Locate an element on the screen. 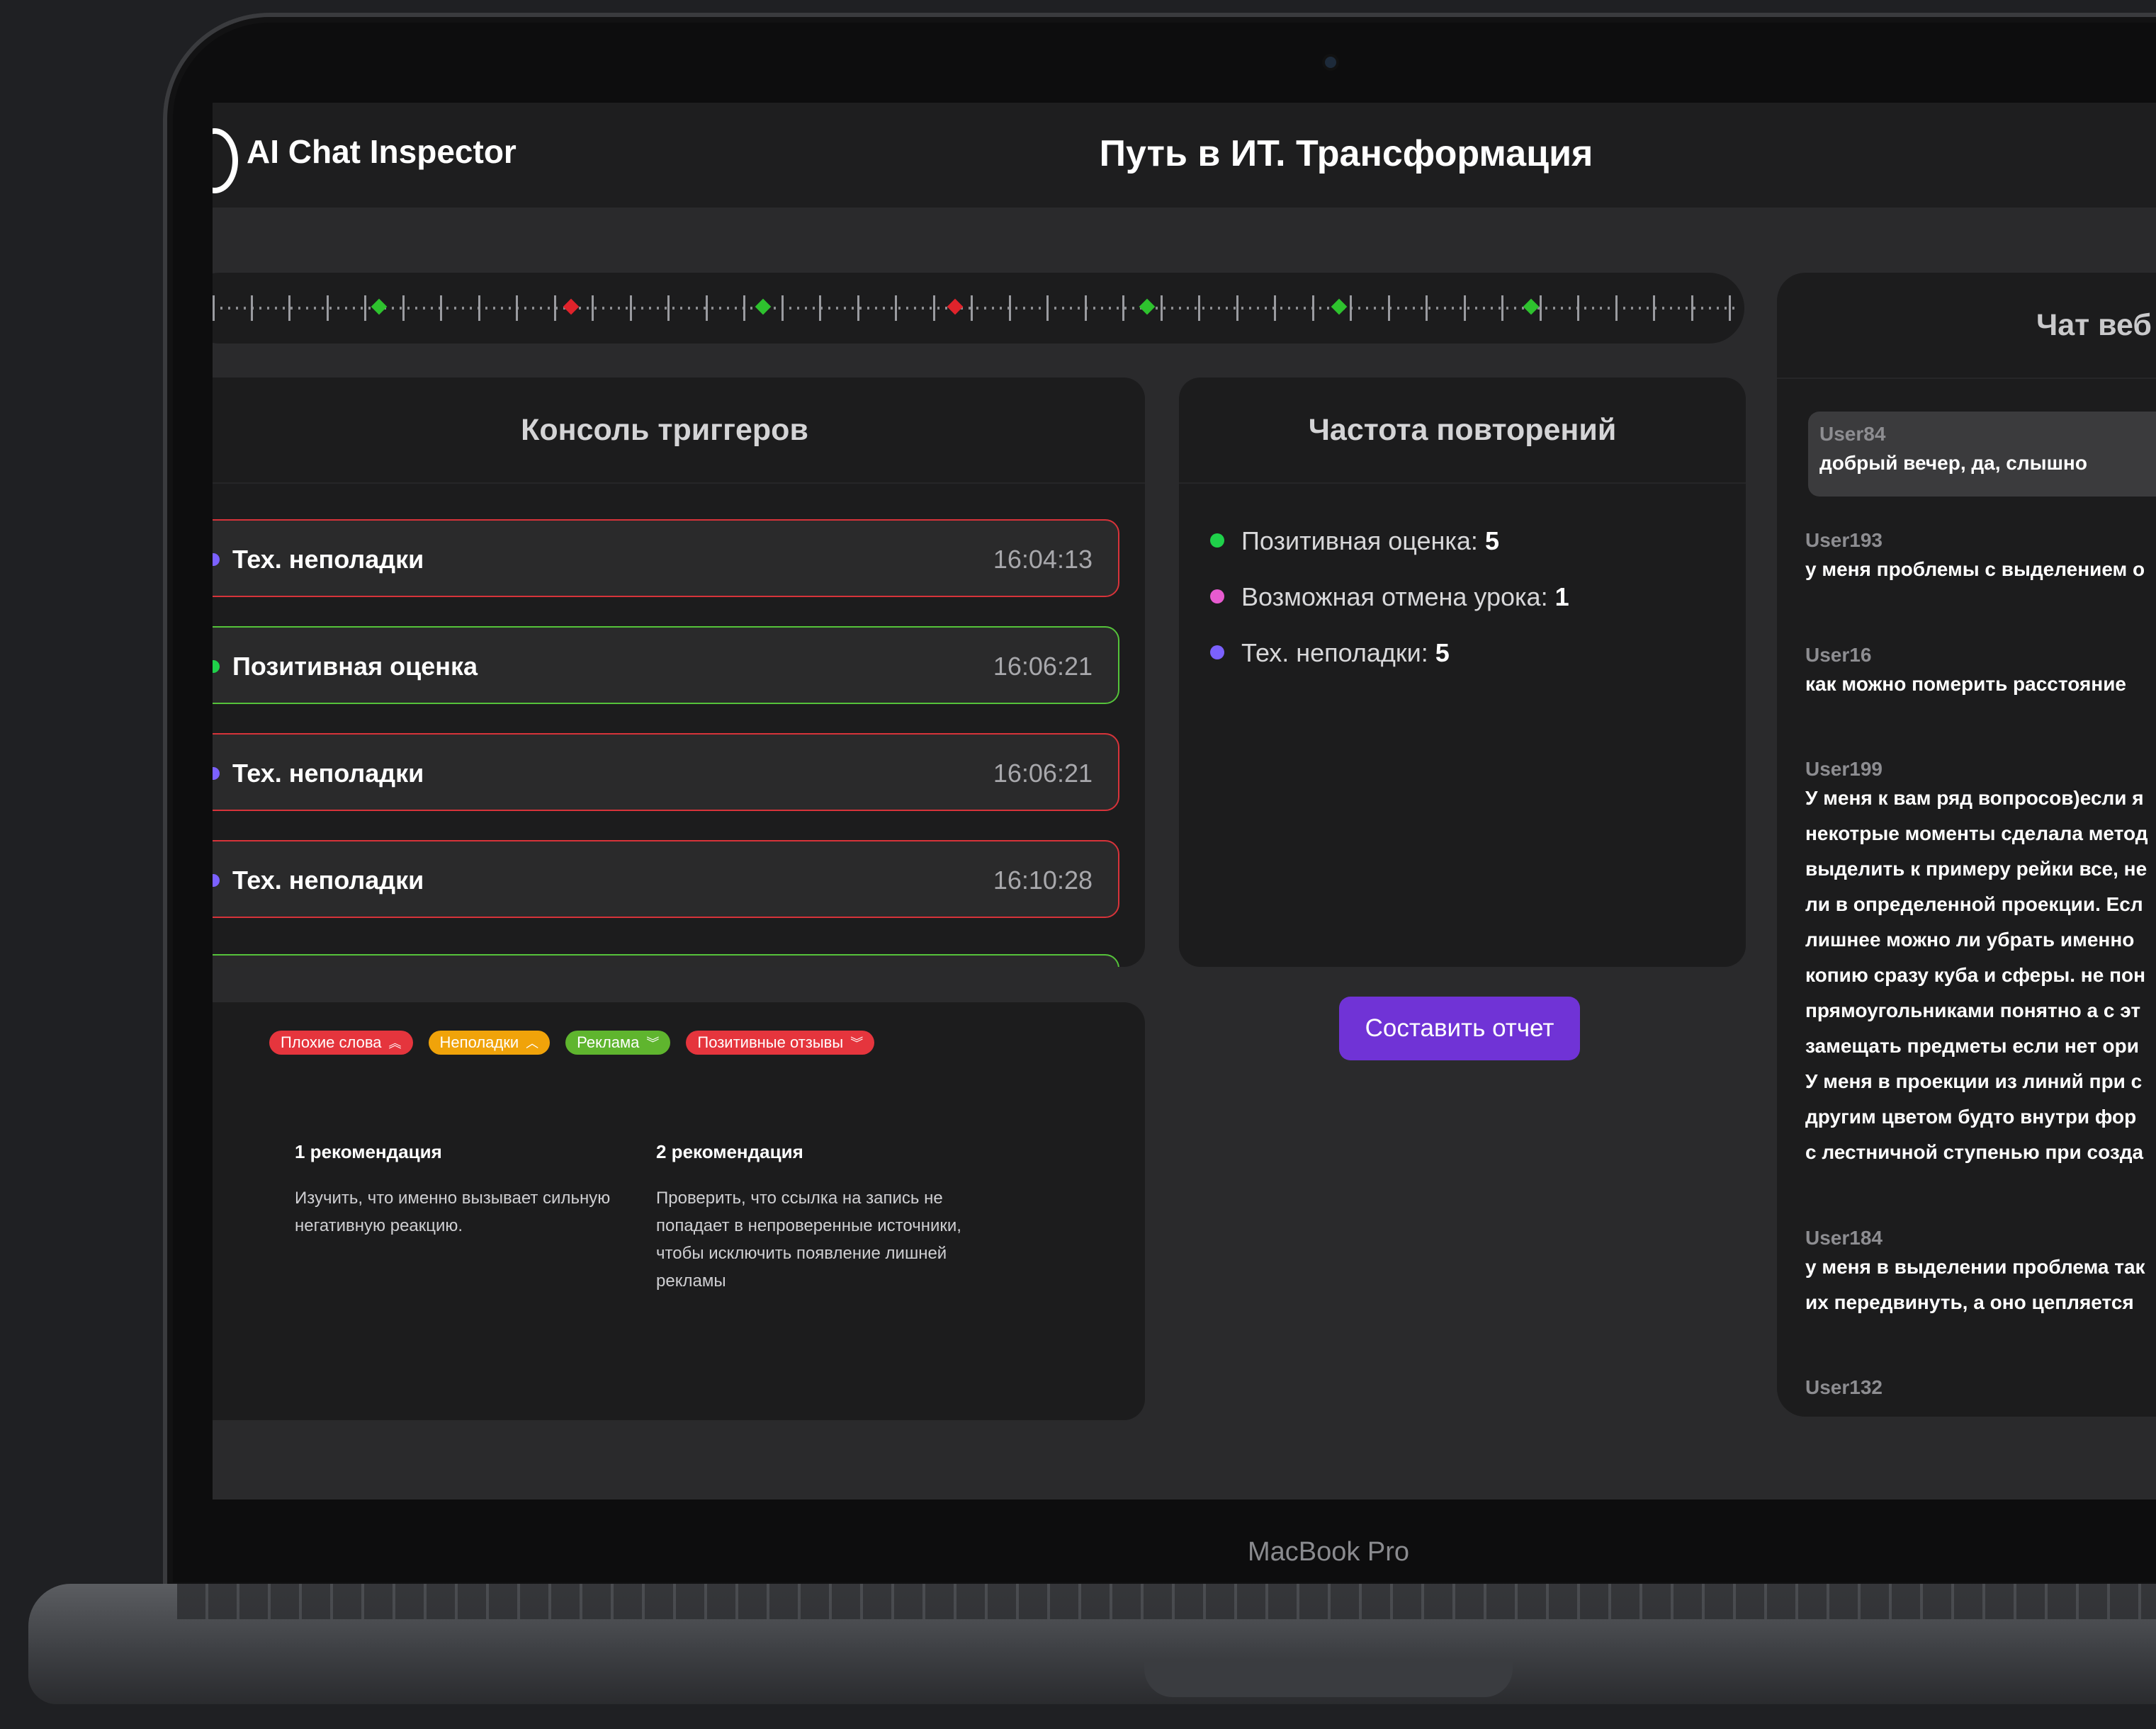 Image resolution: width=2156 pixels, height=1729 pixels. trigger-card: Тех. неполадки 16:10:28 is located at coordinates (666, 879).